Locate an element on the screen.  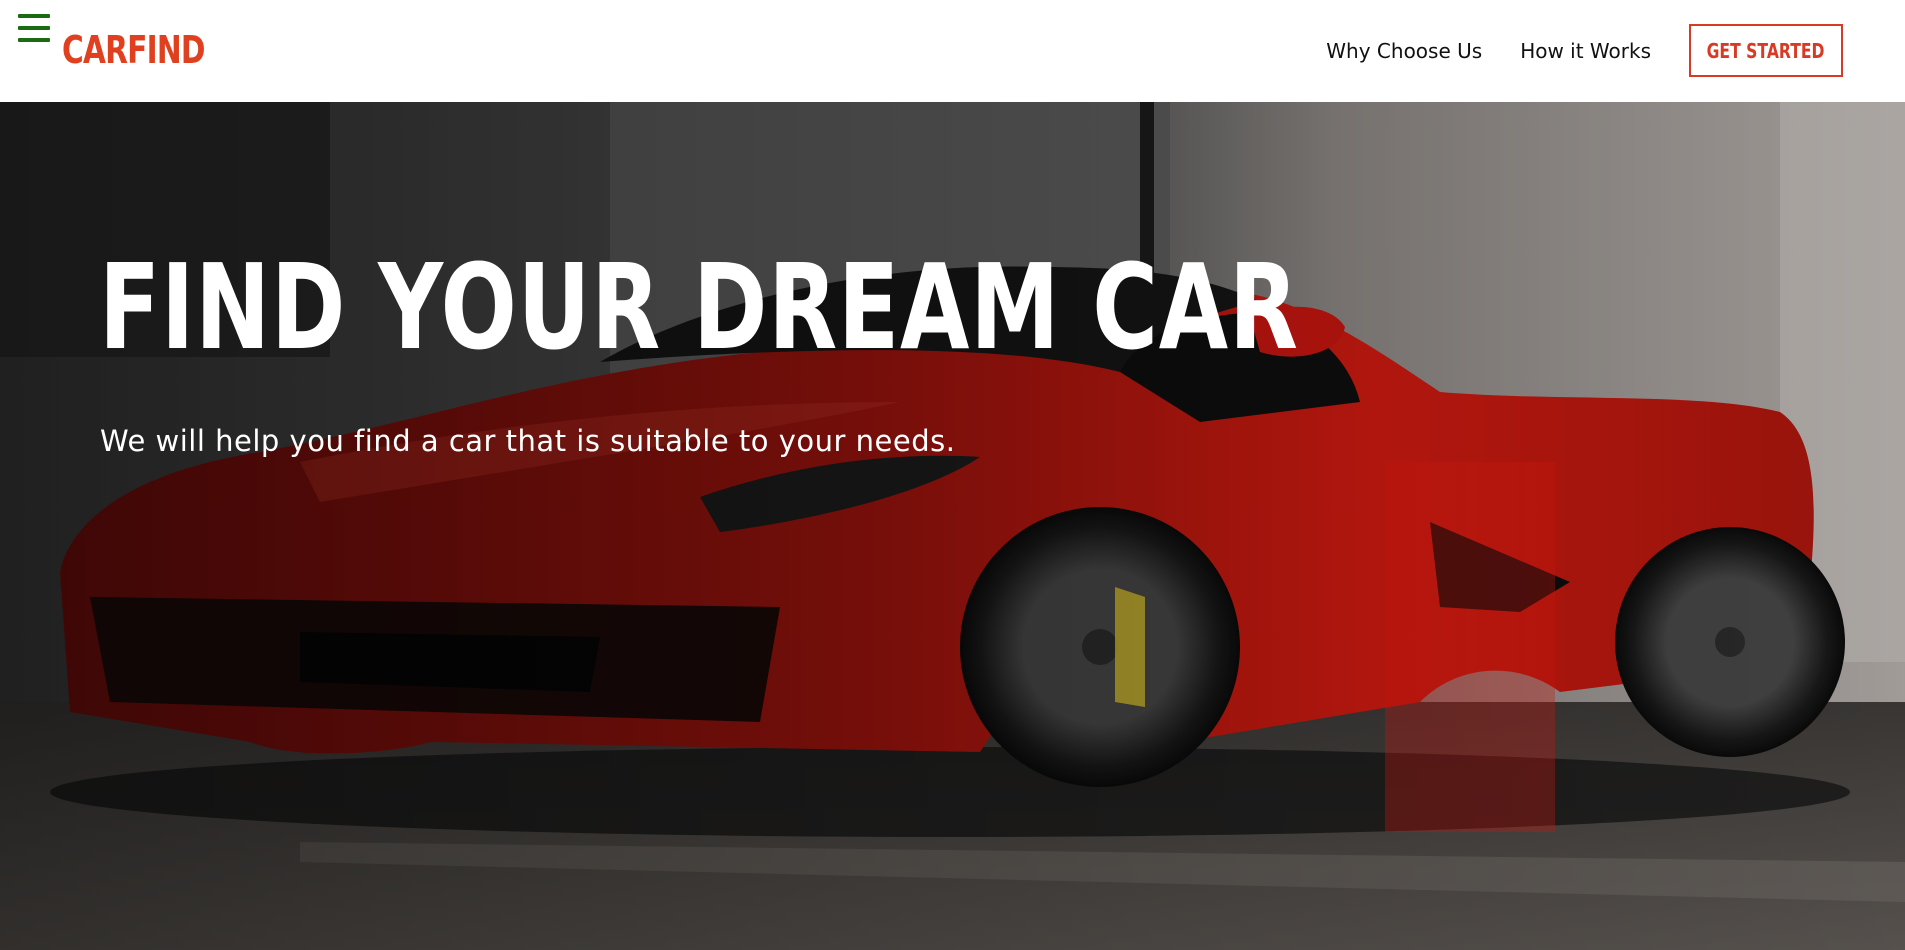
hero-title: FIND YOUR DREAM CAR is located at coordinates (699, 307).